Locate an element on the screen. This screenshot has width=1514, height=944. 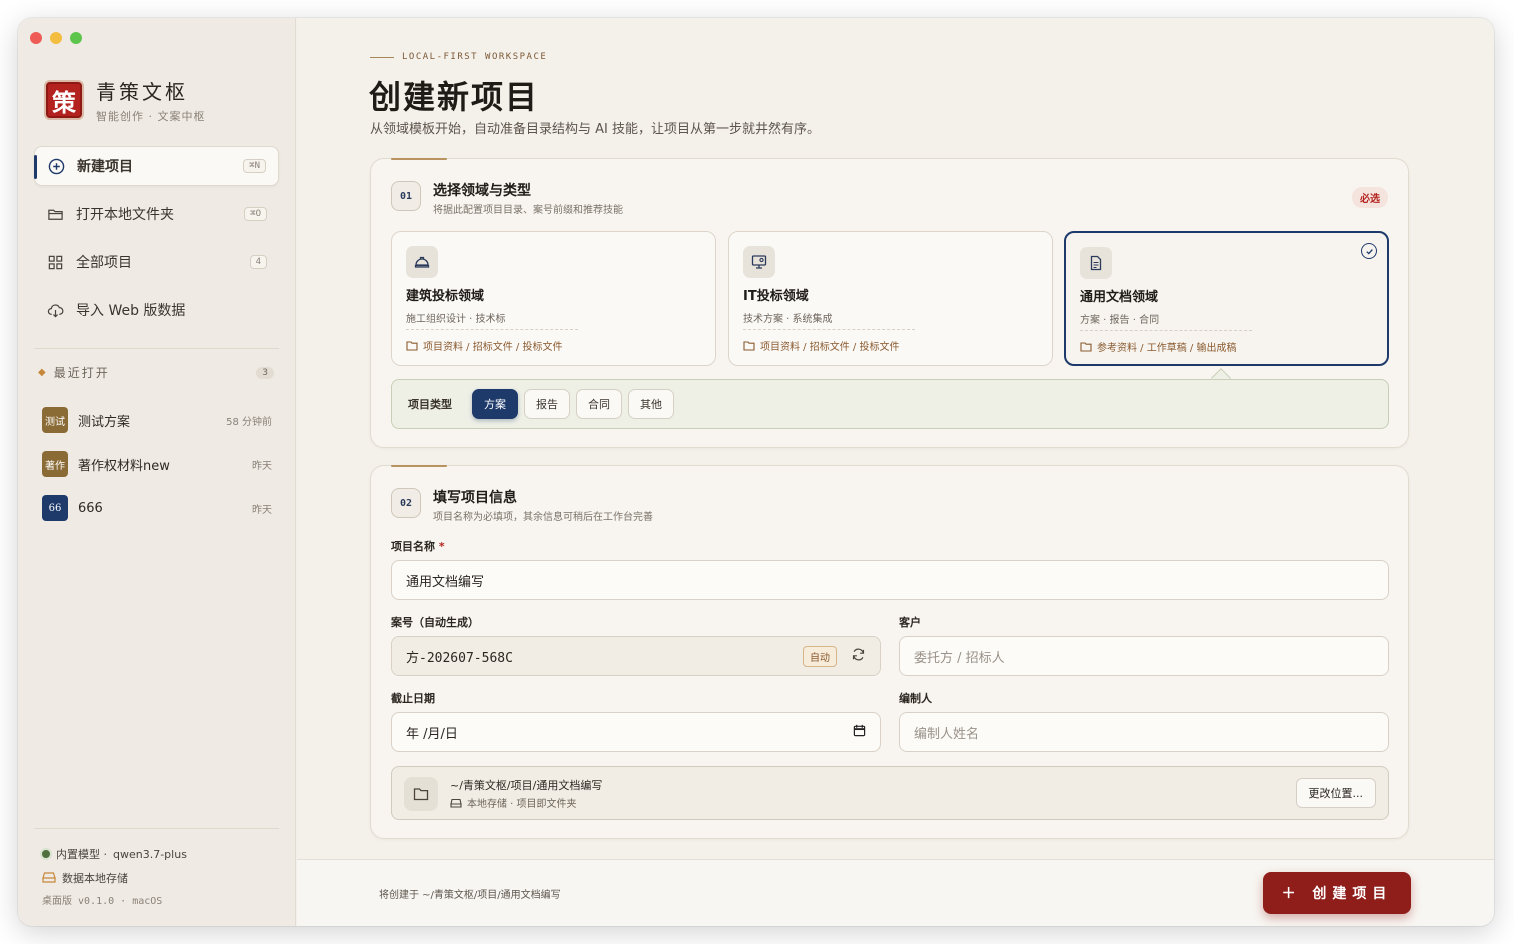
input-placeholder: 委托方 / 招标人 is located at coordinates (959, 658).